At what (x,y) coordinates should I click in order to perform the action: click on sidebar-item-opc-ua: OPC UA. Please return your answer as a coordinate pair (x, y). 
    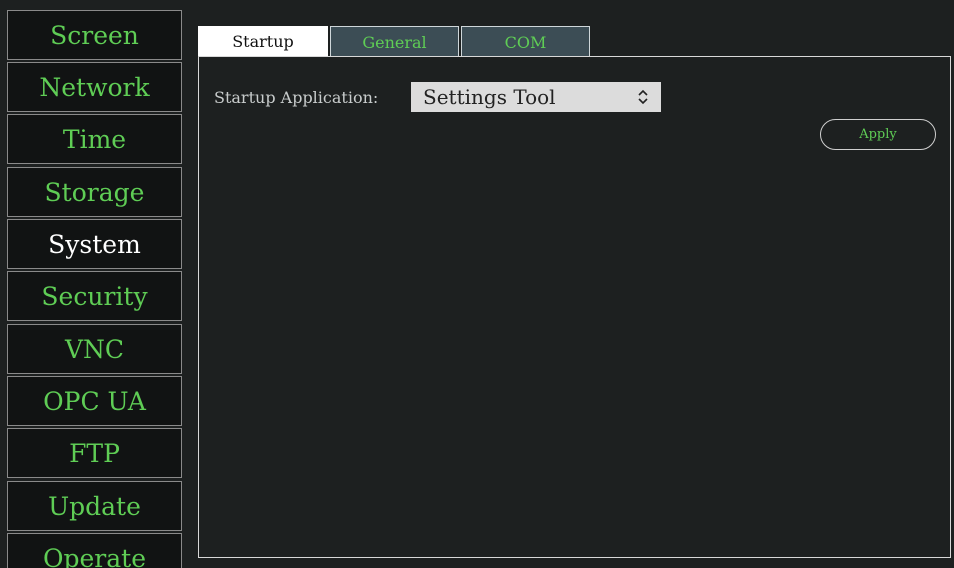
    Looking at the image, I should click on (94, 401).